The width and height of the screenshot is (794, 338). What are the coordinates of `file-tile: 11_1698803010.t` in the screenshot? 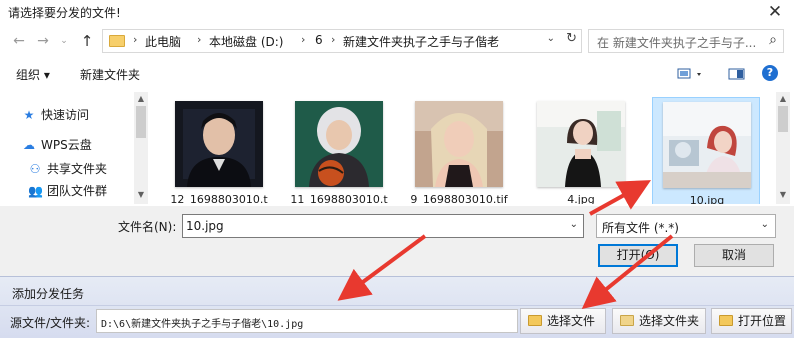 It's located at (339, 150).